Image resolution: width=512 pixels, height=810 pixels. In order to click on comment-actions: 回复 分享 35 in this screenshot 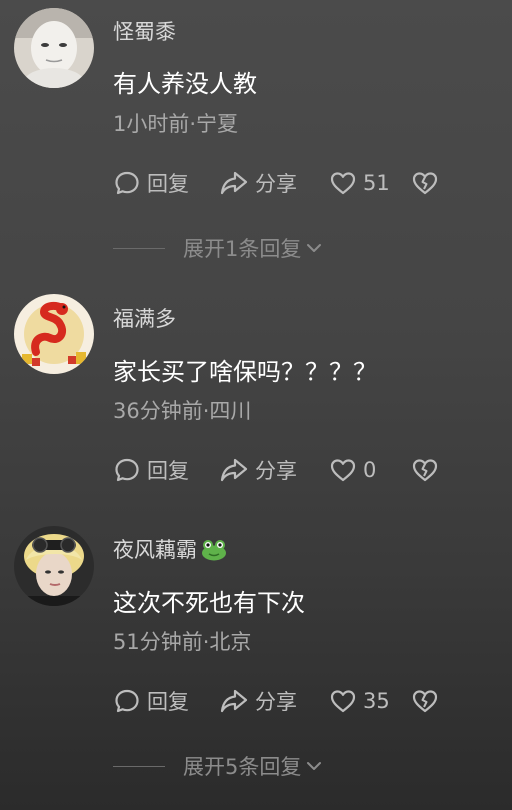, I will do `click(293, 701)`.